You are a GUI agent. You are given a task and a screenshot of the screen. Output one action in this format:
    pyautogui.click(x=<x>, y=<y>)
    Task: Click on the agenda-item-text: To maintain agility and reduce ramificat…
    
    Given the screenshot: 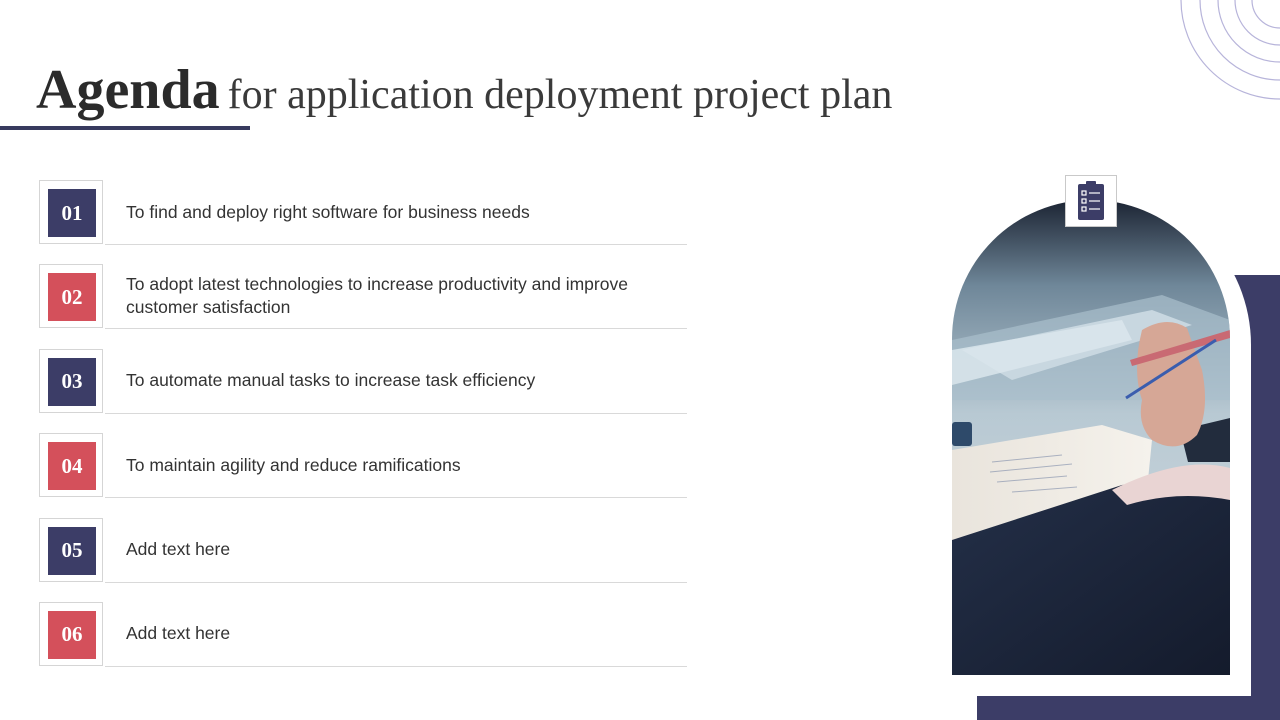 What is the action you would take?
    pyautogui.click(x=293, y=464)
    